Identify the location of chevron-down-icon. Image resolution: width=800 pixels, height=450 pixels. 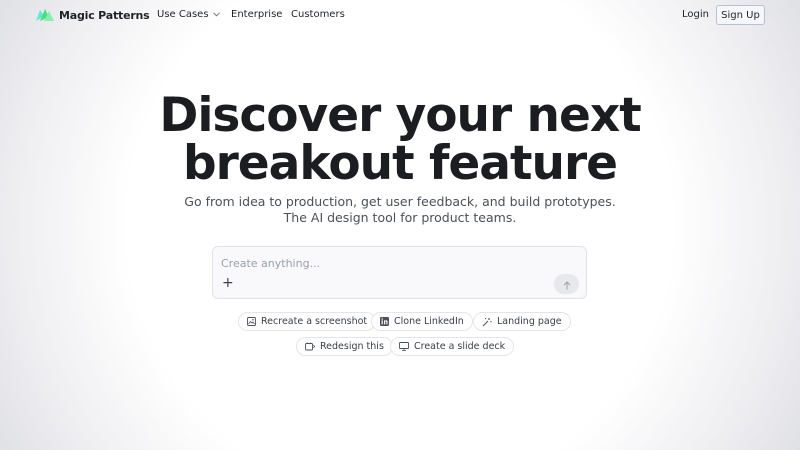
(216, 15).